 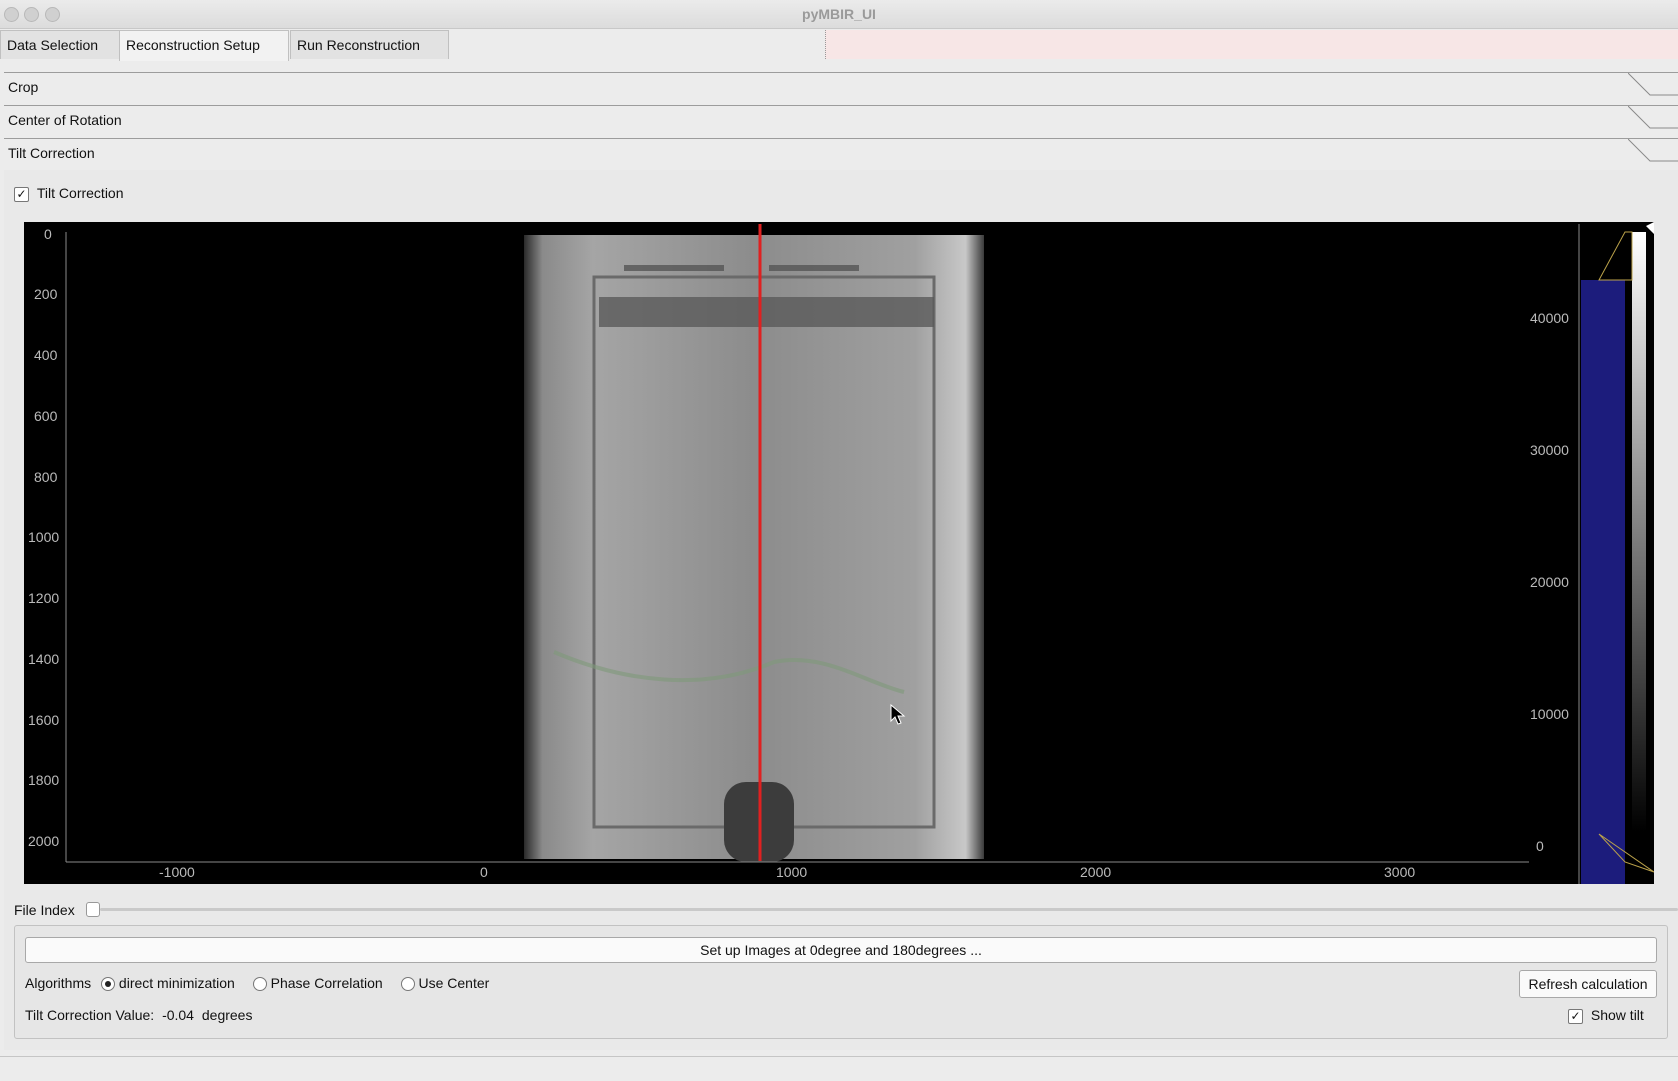 I want to click on y-tick: 200, so click(x=46, y=294).